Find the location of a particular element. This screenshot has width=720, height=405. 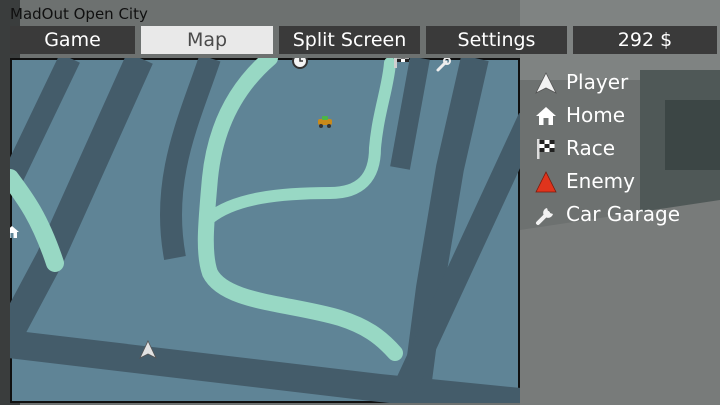

legend-item-race: Race is located at coordinates (624, 149).